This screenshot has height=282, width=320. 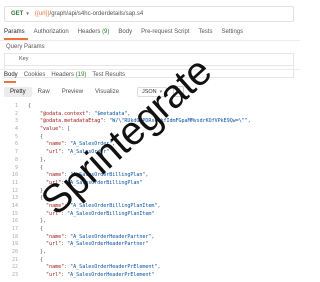 I want to click on tab-headers: Headers (9), so click(x=94, y=32).